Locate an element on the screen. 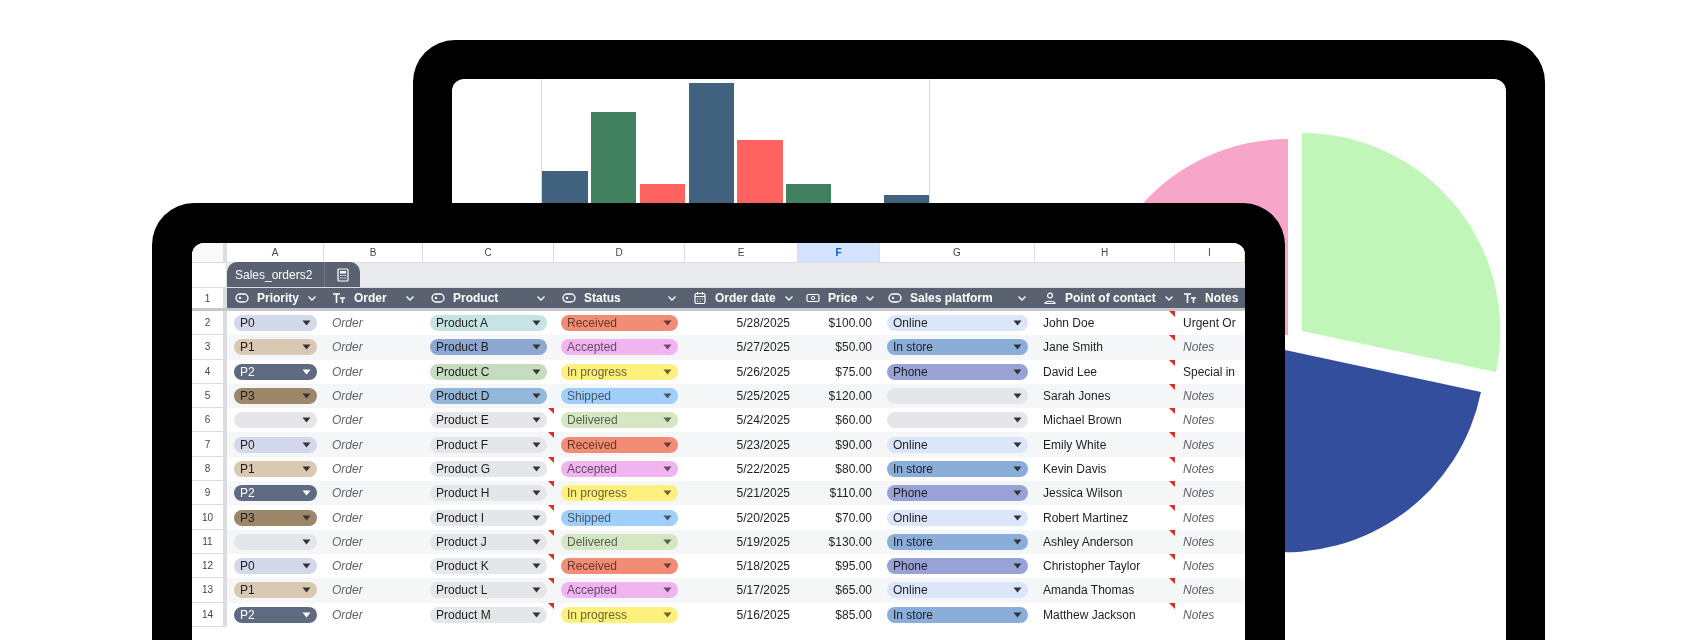 The image size is (1696, 640). column-header: H is located at coordinates (1105, 253).